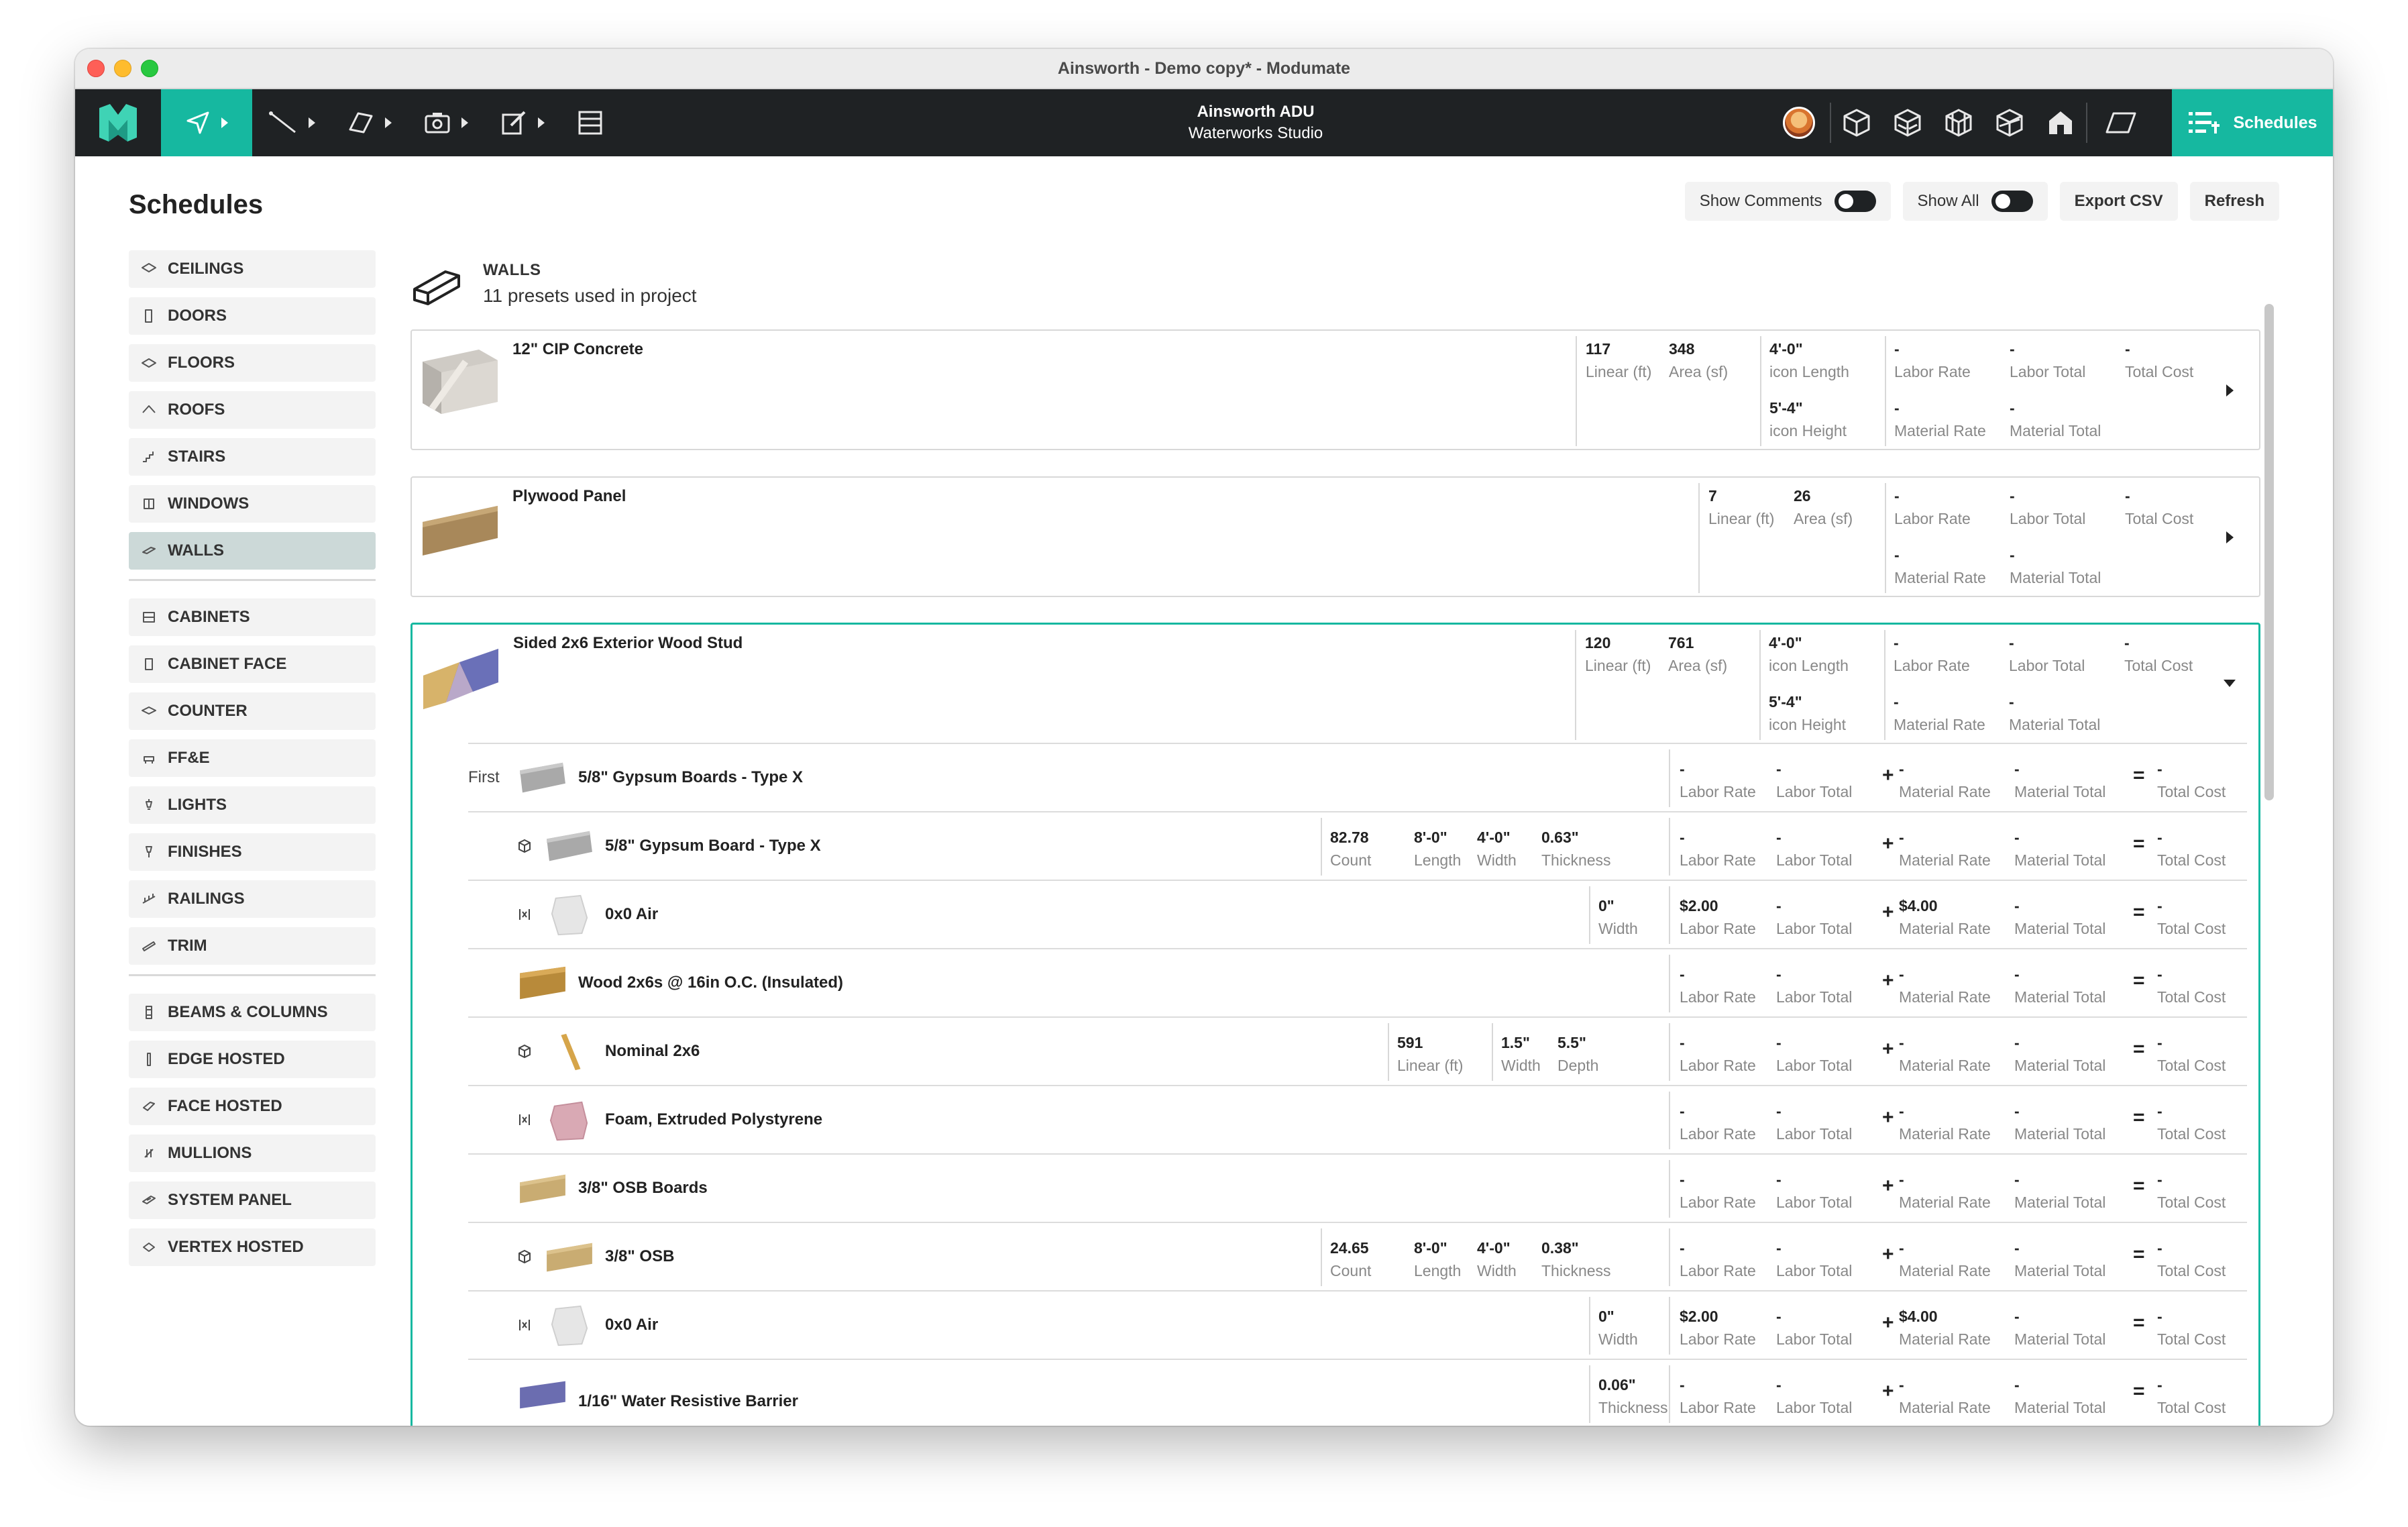  I want to click on section-title: WALLS, so click(512, 270).